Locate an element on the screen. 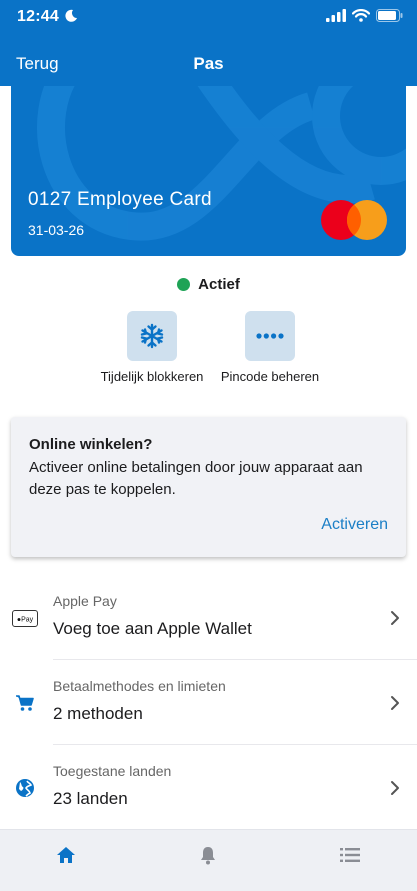  wifi-icon is located at coordinates (361, 15).